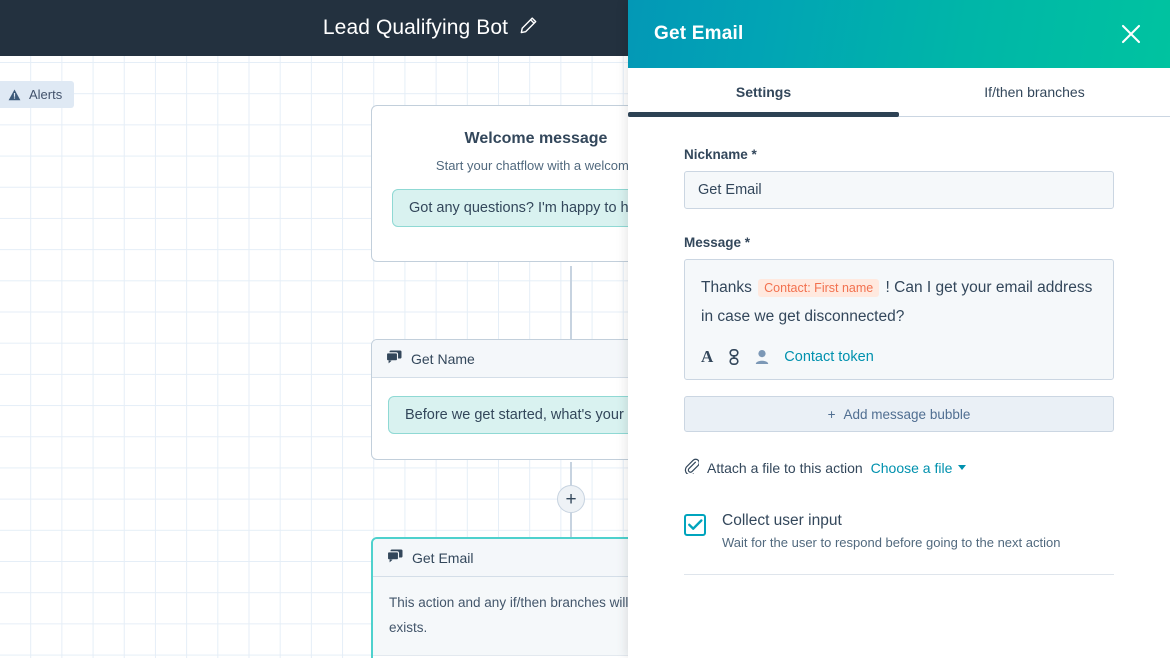  I want to click on nickname-input, so click(899, 190).